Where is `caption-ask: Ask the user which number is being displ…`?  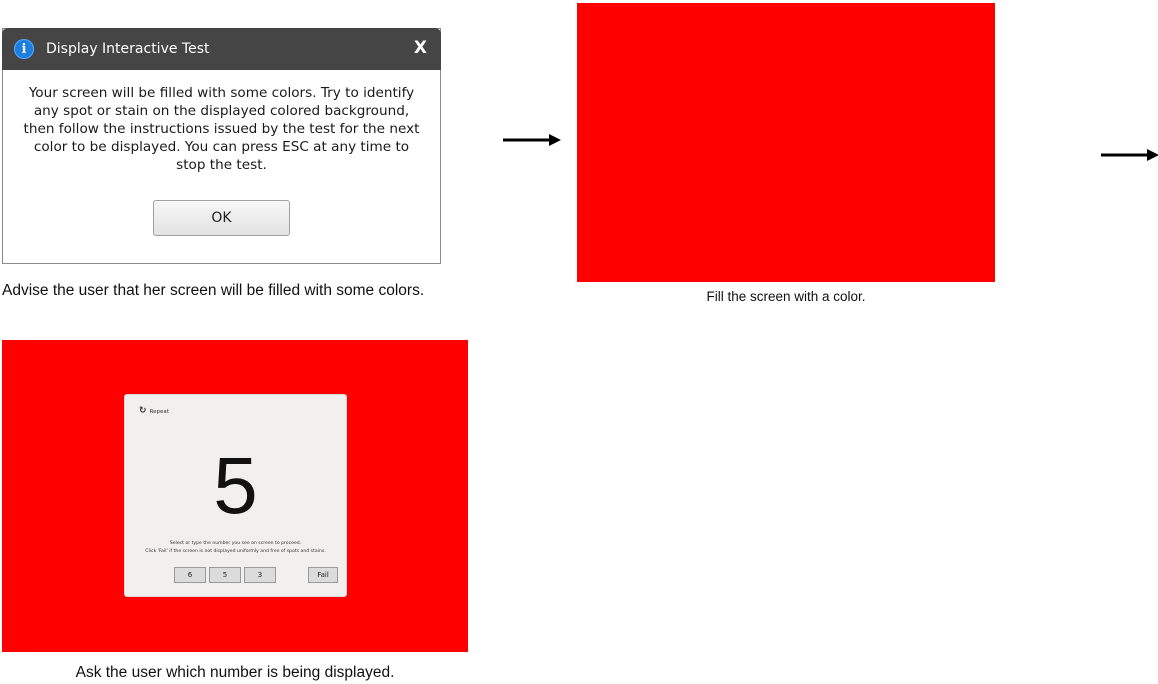 caption-ask: Ask the user which number is being displ… is located at coordinates (235, 672).